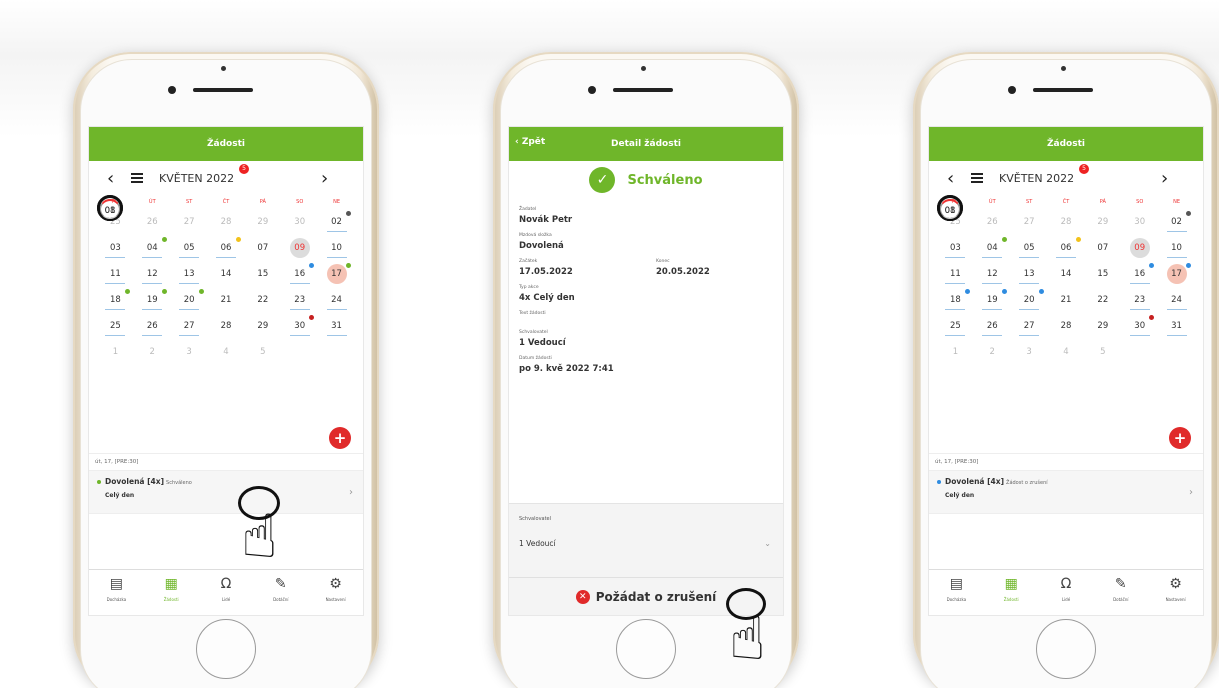 The height and width of the screenshot is (688, 1219). What do you see at coordinates (262, 274) in the screenshot?
I see `calendar-day: 15` at bounding box center [262, 274].